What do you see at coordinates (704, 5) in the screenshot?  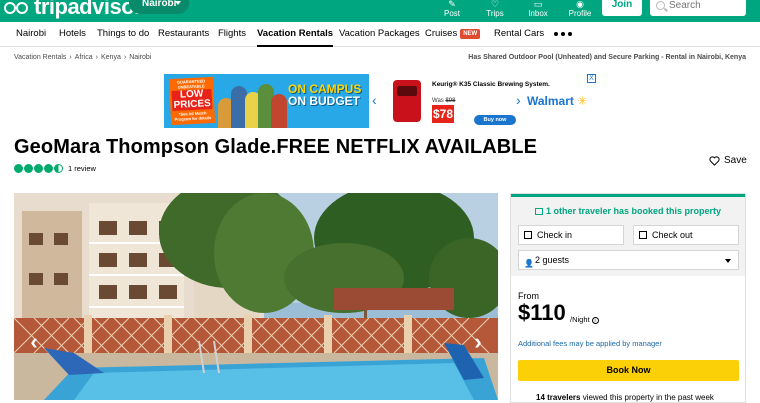 I see `search-input` at bounding box center [704, 5].